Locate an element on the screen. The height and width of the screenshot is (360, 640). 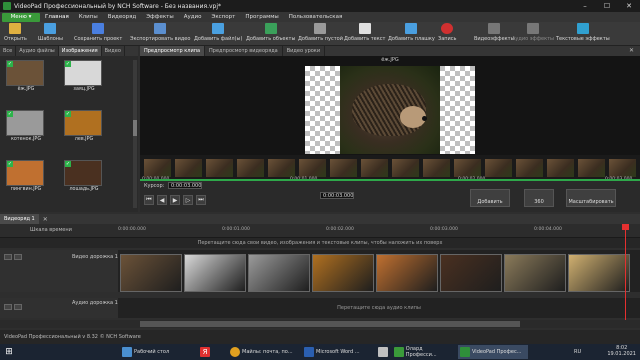
track-lock-icon is located at coordinates (18, 257).